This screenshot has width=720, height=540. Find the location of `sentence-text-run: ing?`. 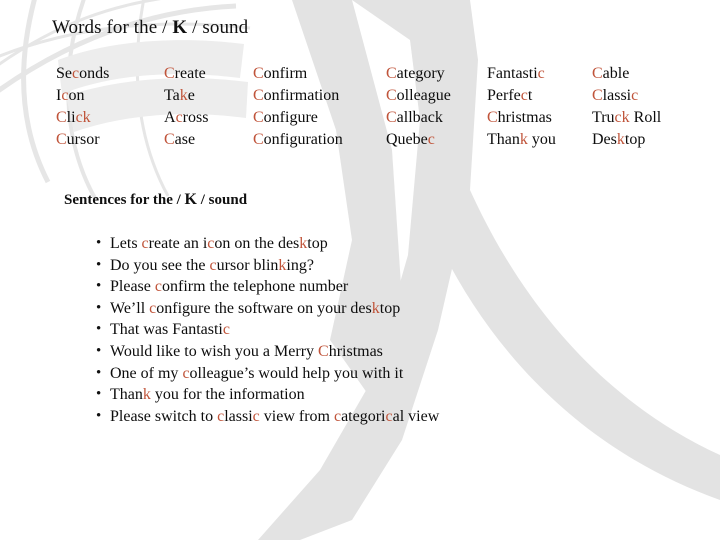

sentence-text-run: ing? is located at coordinates (300, 265).